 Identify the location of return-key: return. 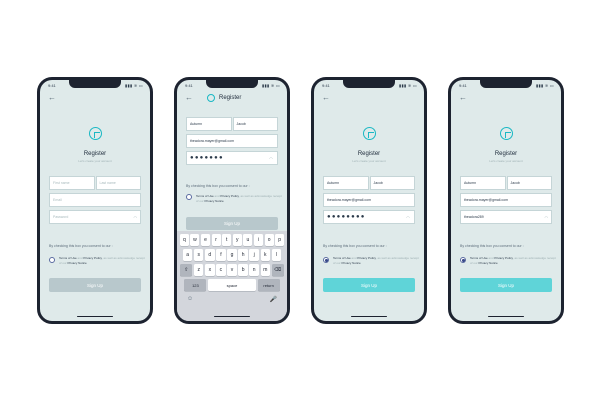
(268, 285).